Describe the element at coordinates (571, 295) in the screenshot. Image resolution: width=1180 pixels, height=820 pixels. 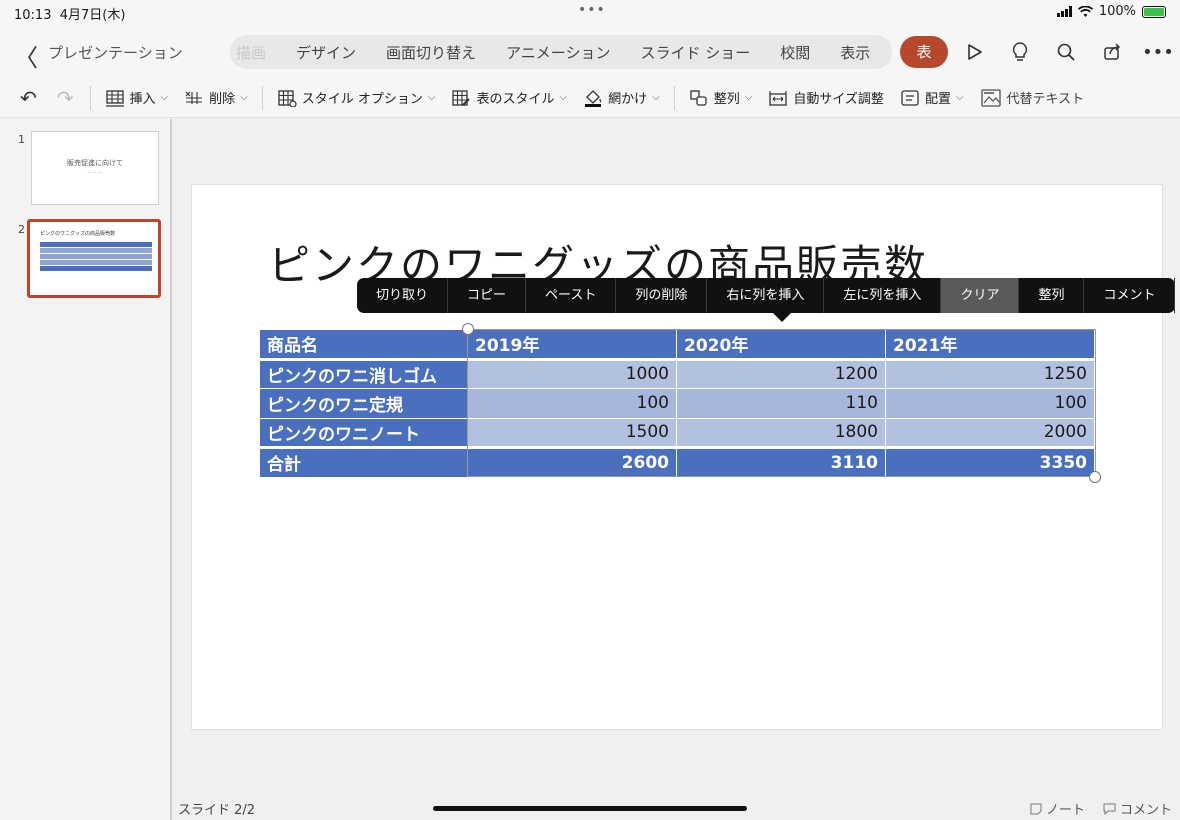
I see `menu-paste: ペースト` at that location.